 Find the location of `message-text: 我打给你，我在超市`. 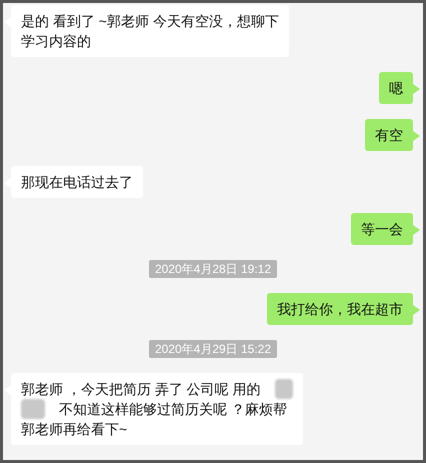

message-text: 我打给你，我在超市 is located at coordinates (340, 309).